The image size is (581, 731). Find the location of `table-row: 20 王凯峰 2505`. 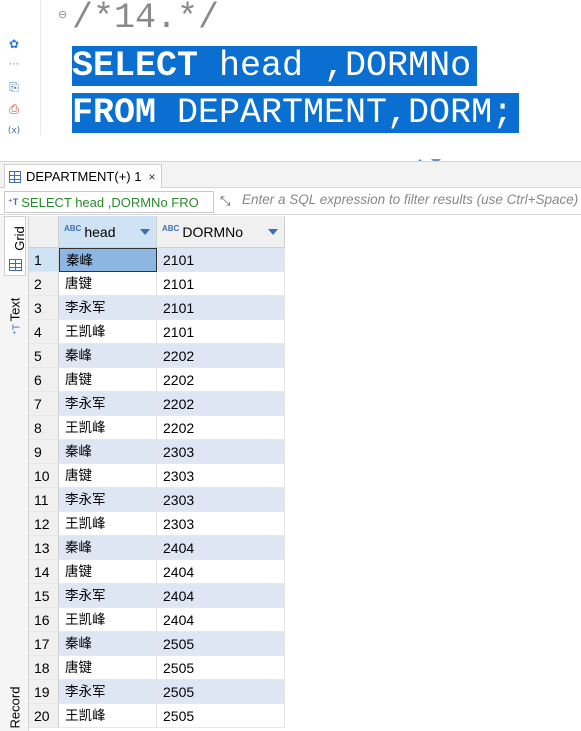

table-row: 20 王凯峰 2505 is located at coordinates (157, 716).